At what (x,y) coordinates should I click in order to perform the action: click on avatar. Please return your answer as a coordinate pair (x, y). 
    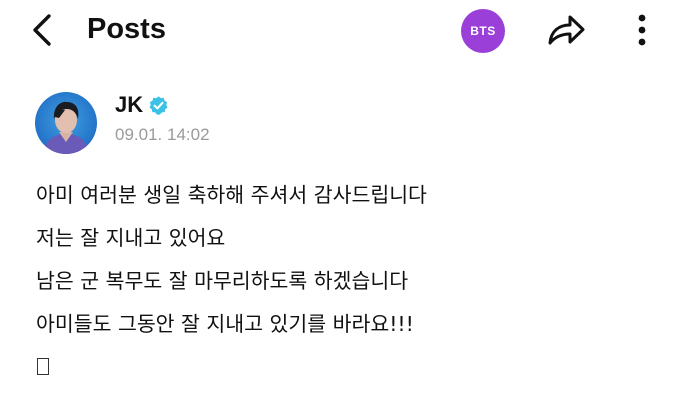
    Looking at the image, I should click on (66, 123).